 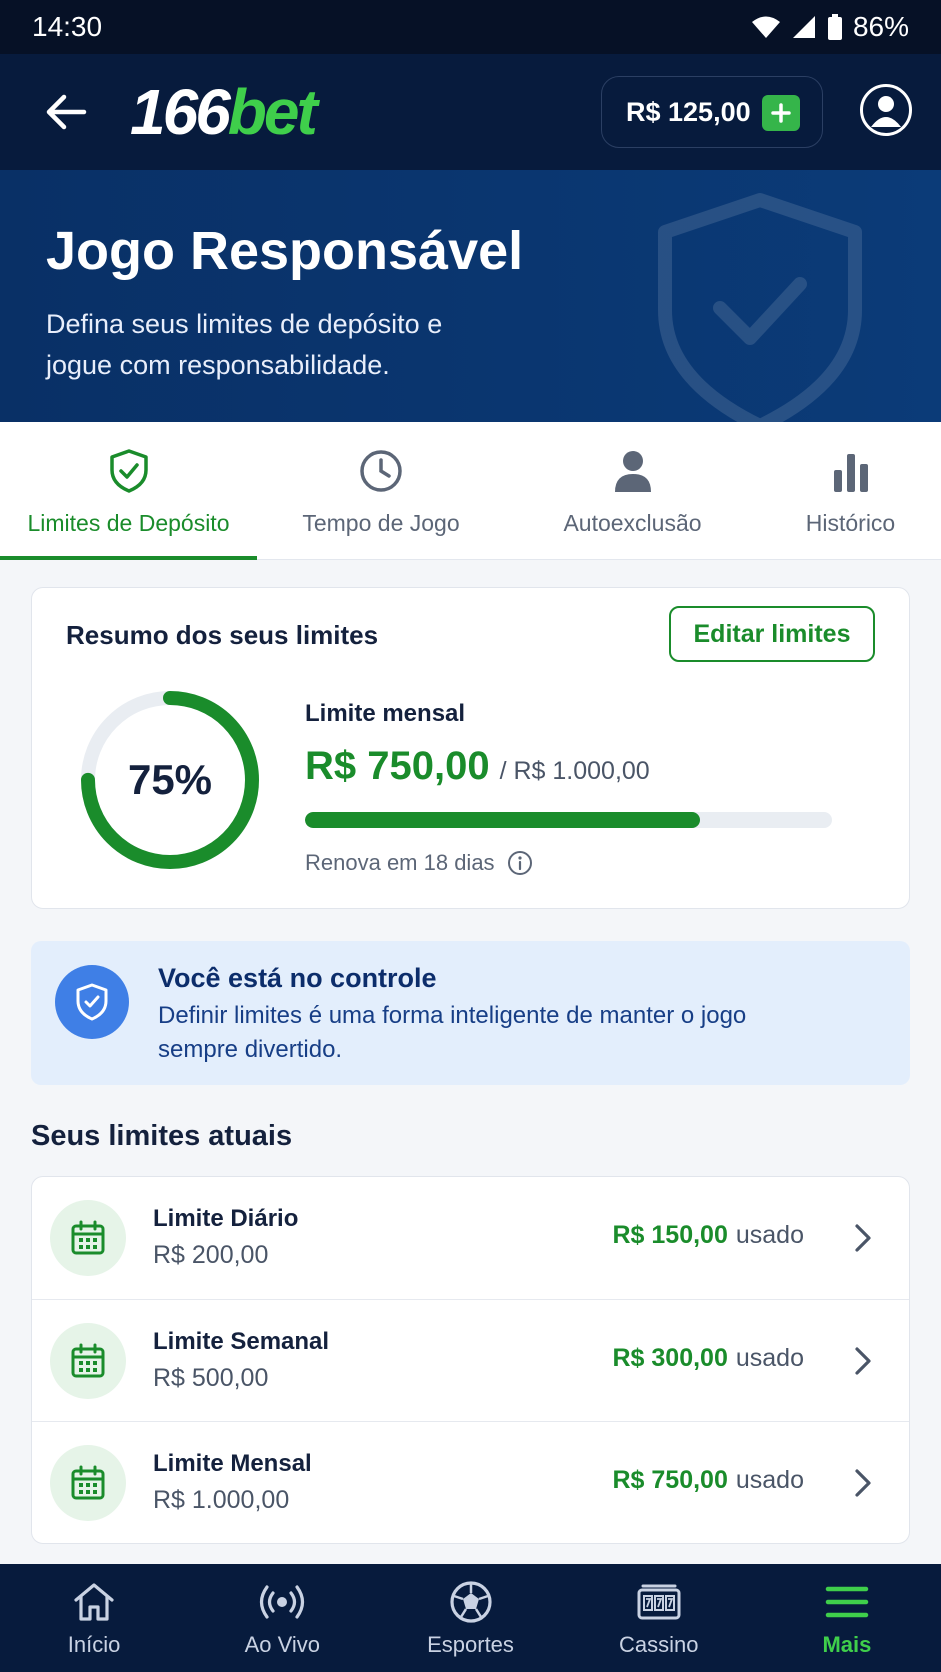 I want to click on wifi-icon, so click(x=765, y=27).